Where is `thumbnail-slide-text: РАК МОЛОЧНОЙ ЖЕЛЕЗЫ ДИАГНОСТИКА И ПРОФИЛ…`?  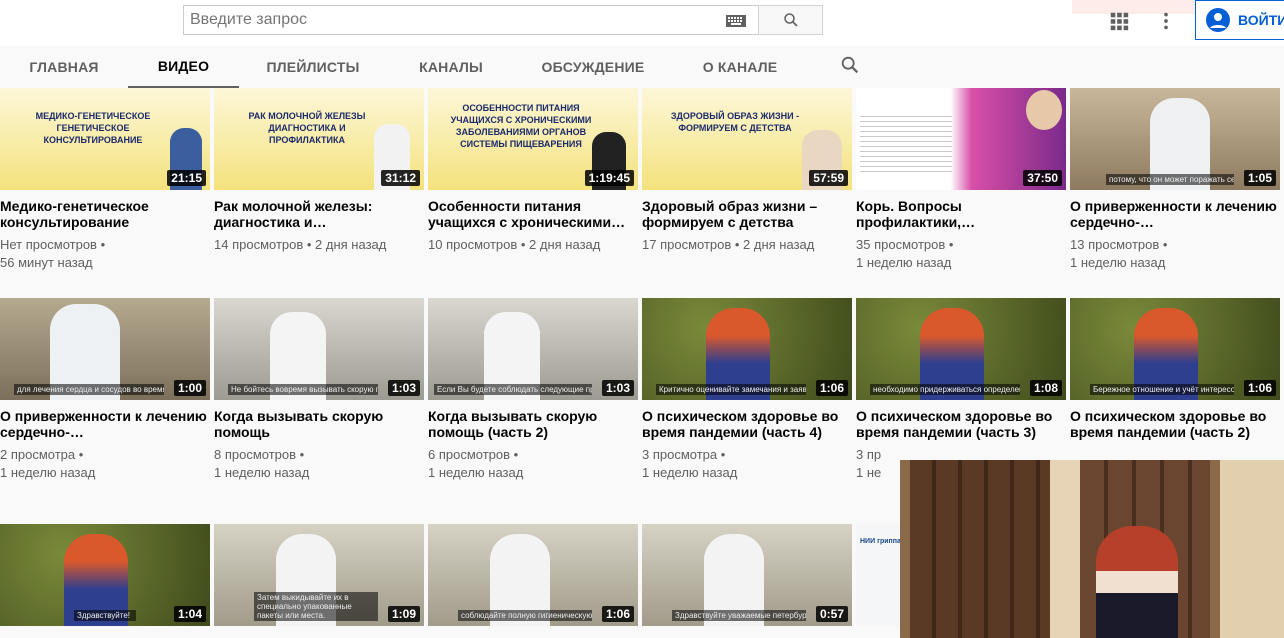 thumbnail-slide-text: РАК МОЛОЧНОЙ ЖЕЛЕЗЫ ДИАГНОСТИКА И ПРОФИЛ… is located at coordinates (307, 128).